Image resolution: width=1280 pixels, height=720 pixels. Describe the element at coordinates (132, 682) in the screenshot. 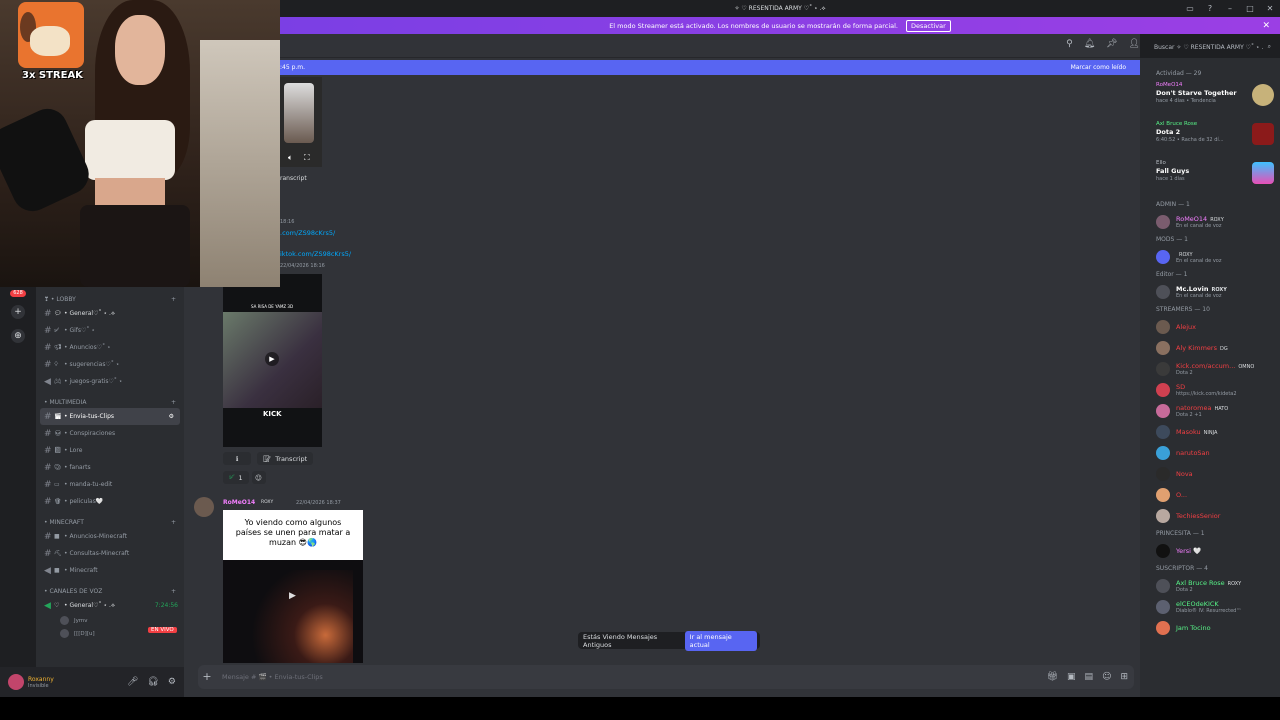

I see `mic-icon: 🎤︎` at that location.